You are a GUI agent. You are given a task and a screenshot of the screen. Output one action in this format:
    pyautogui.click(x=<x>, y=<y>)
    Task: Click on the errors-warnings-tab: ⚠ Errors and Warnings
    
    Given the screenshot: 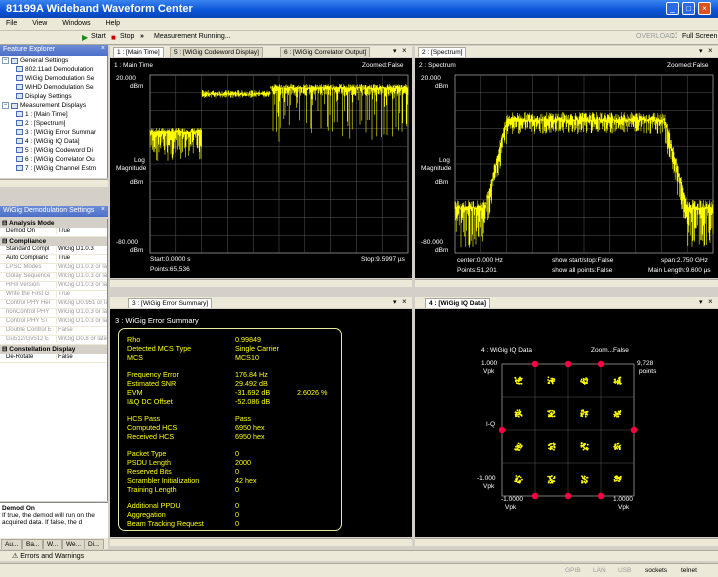 What is the action you would take?
    pyautogui.click(x=359, y=555)
    